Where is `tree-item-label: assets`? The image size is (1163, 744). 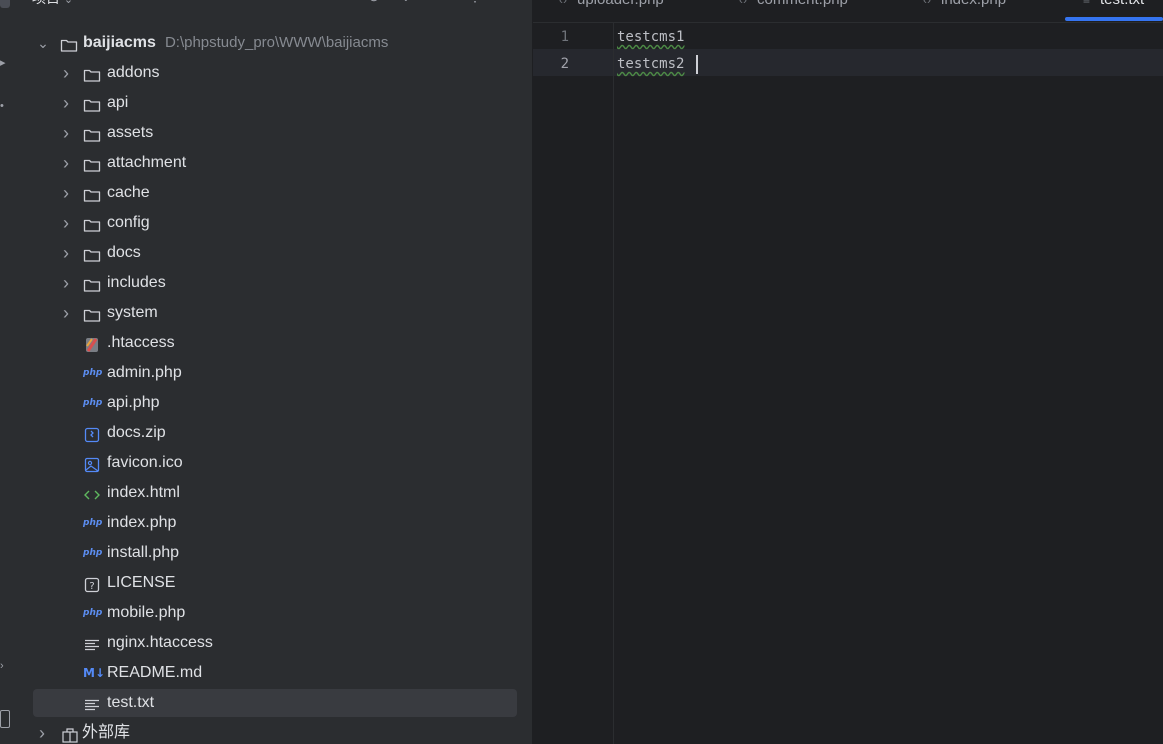 tree-item-label: assets is located at coordinates (130, 132).